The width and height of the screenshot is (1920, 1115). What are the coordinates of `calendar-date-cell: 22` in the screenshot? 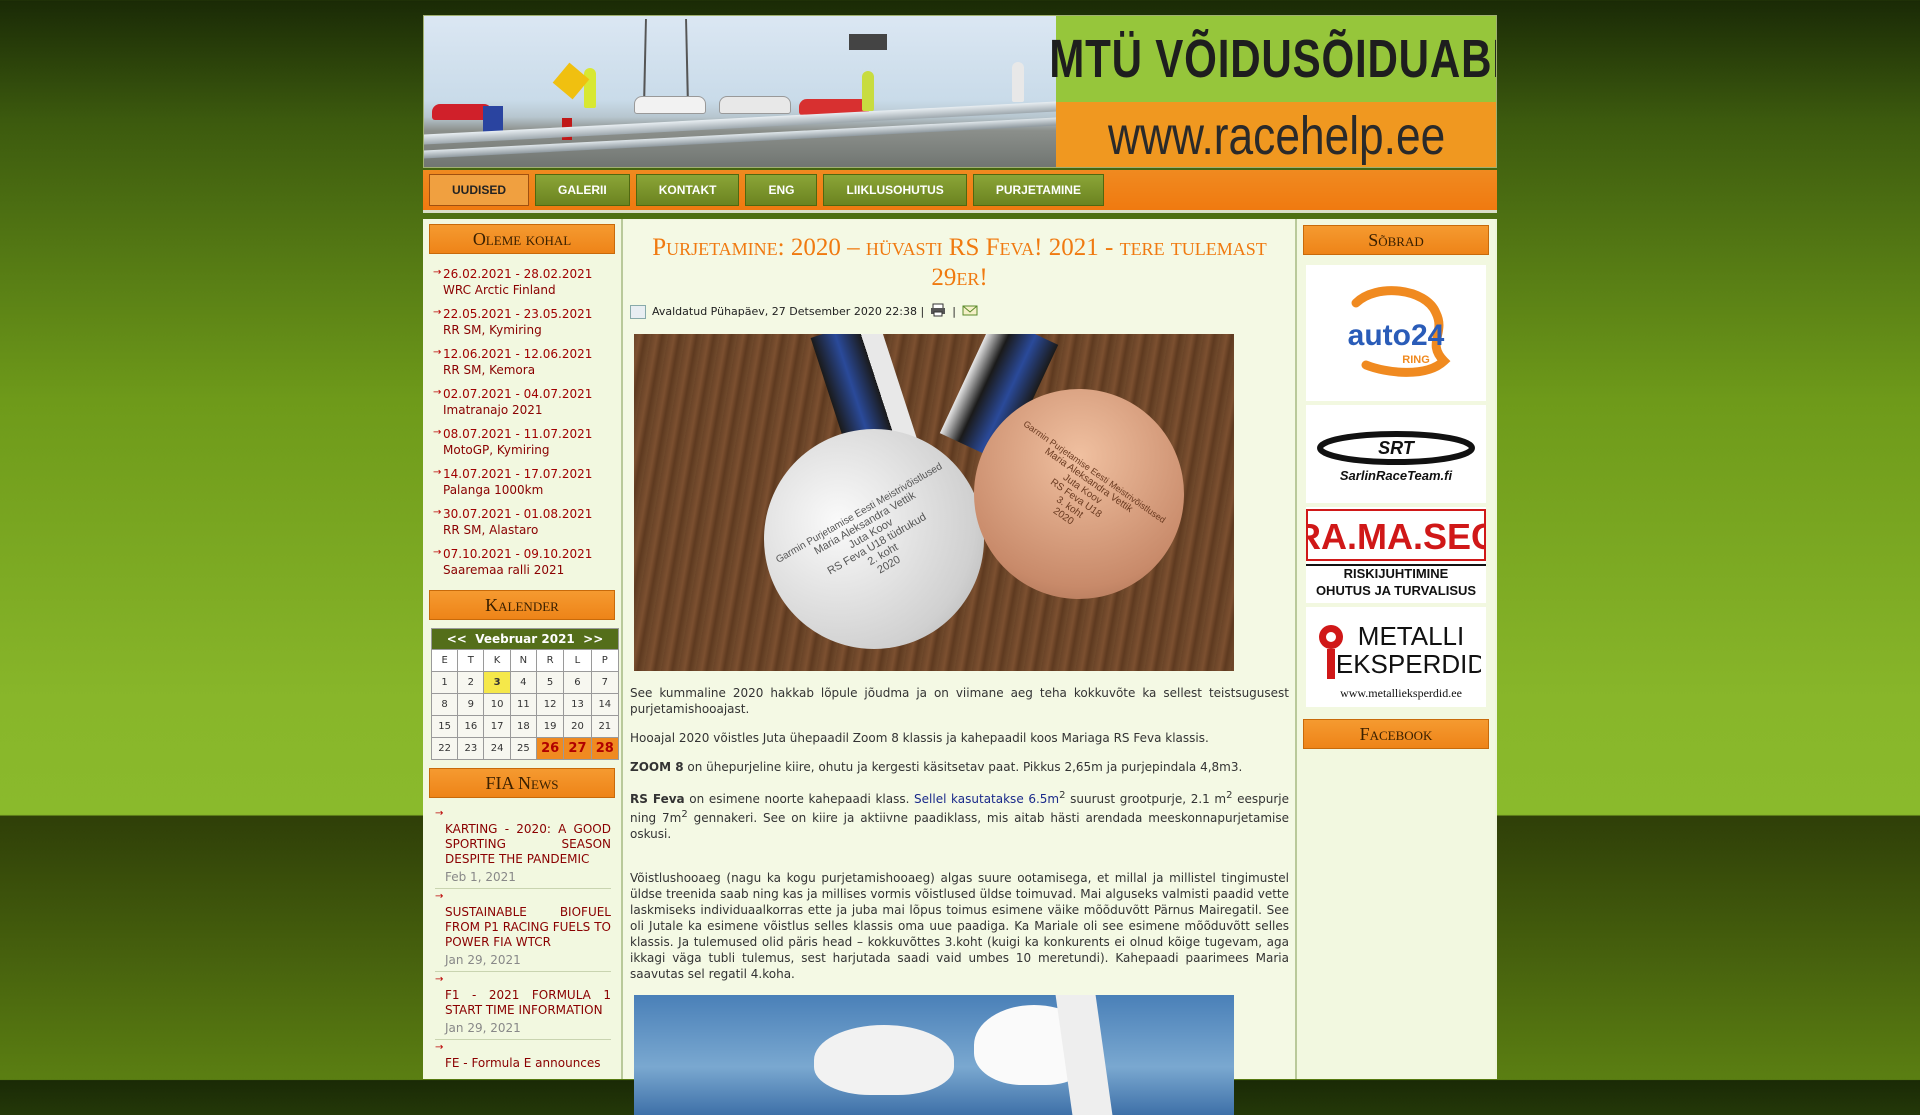 It's located at (444, 748).